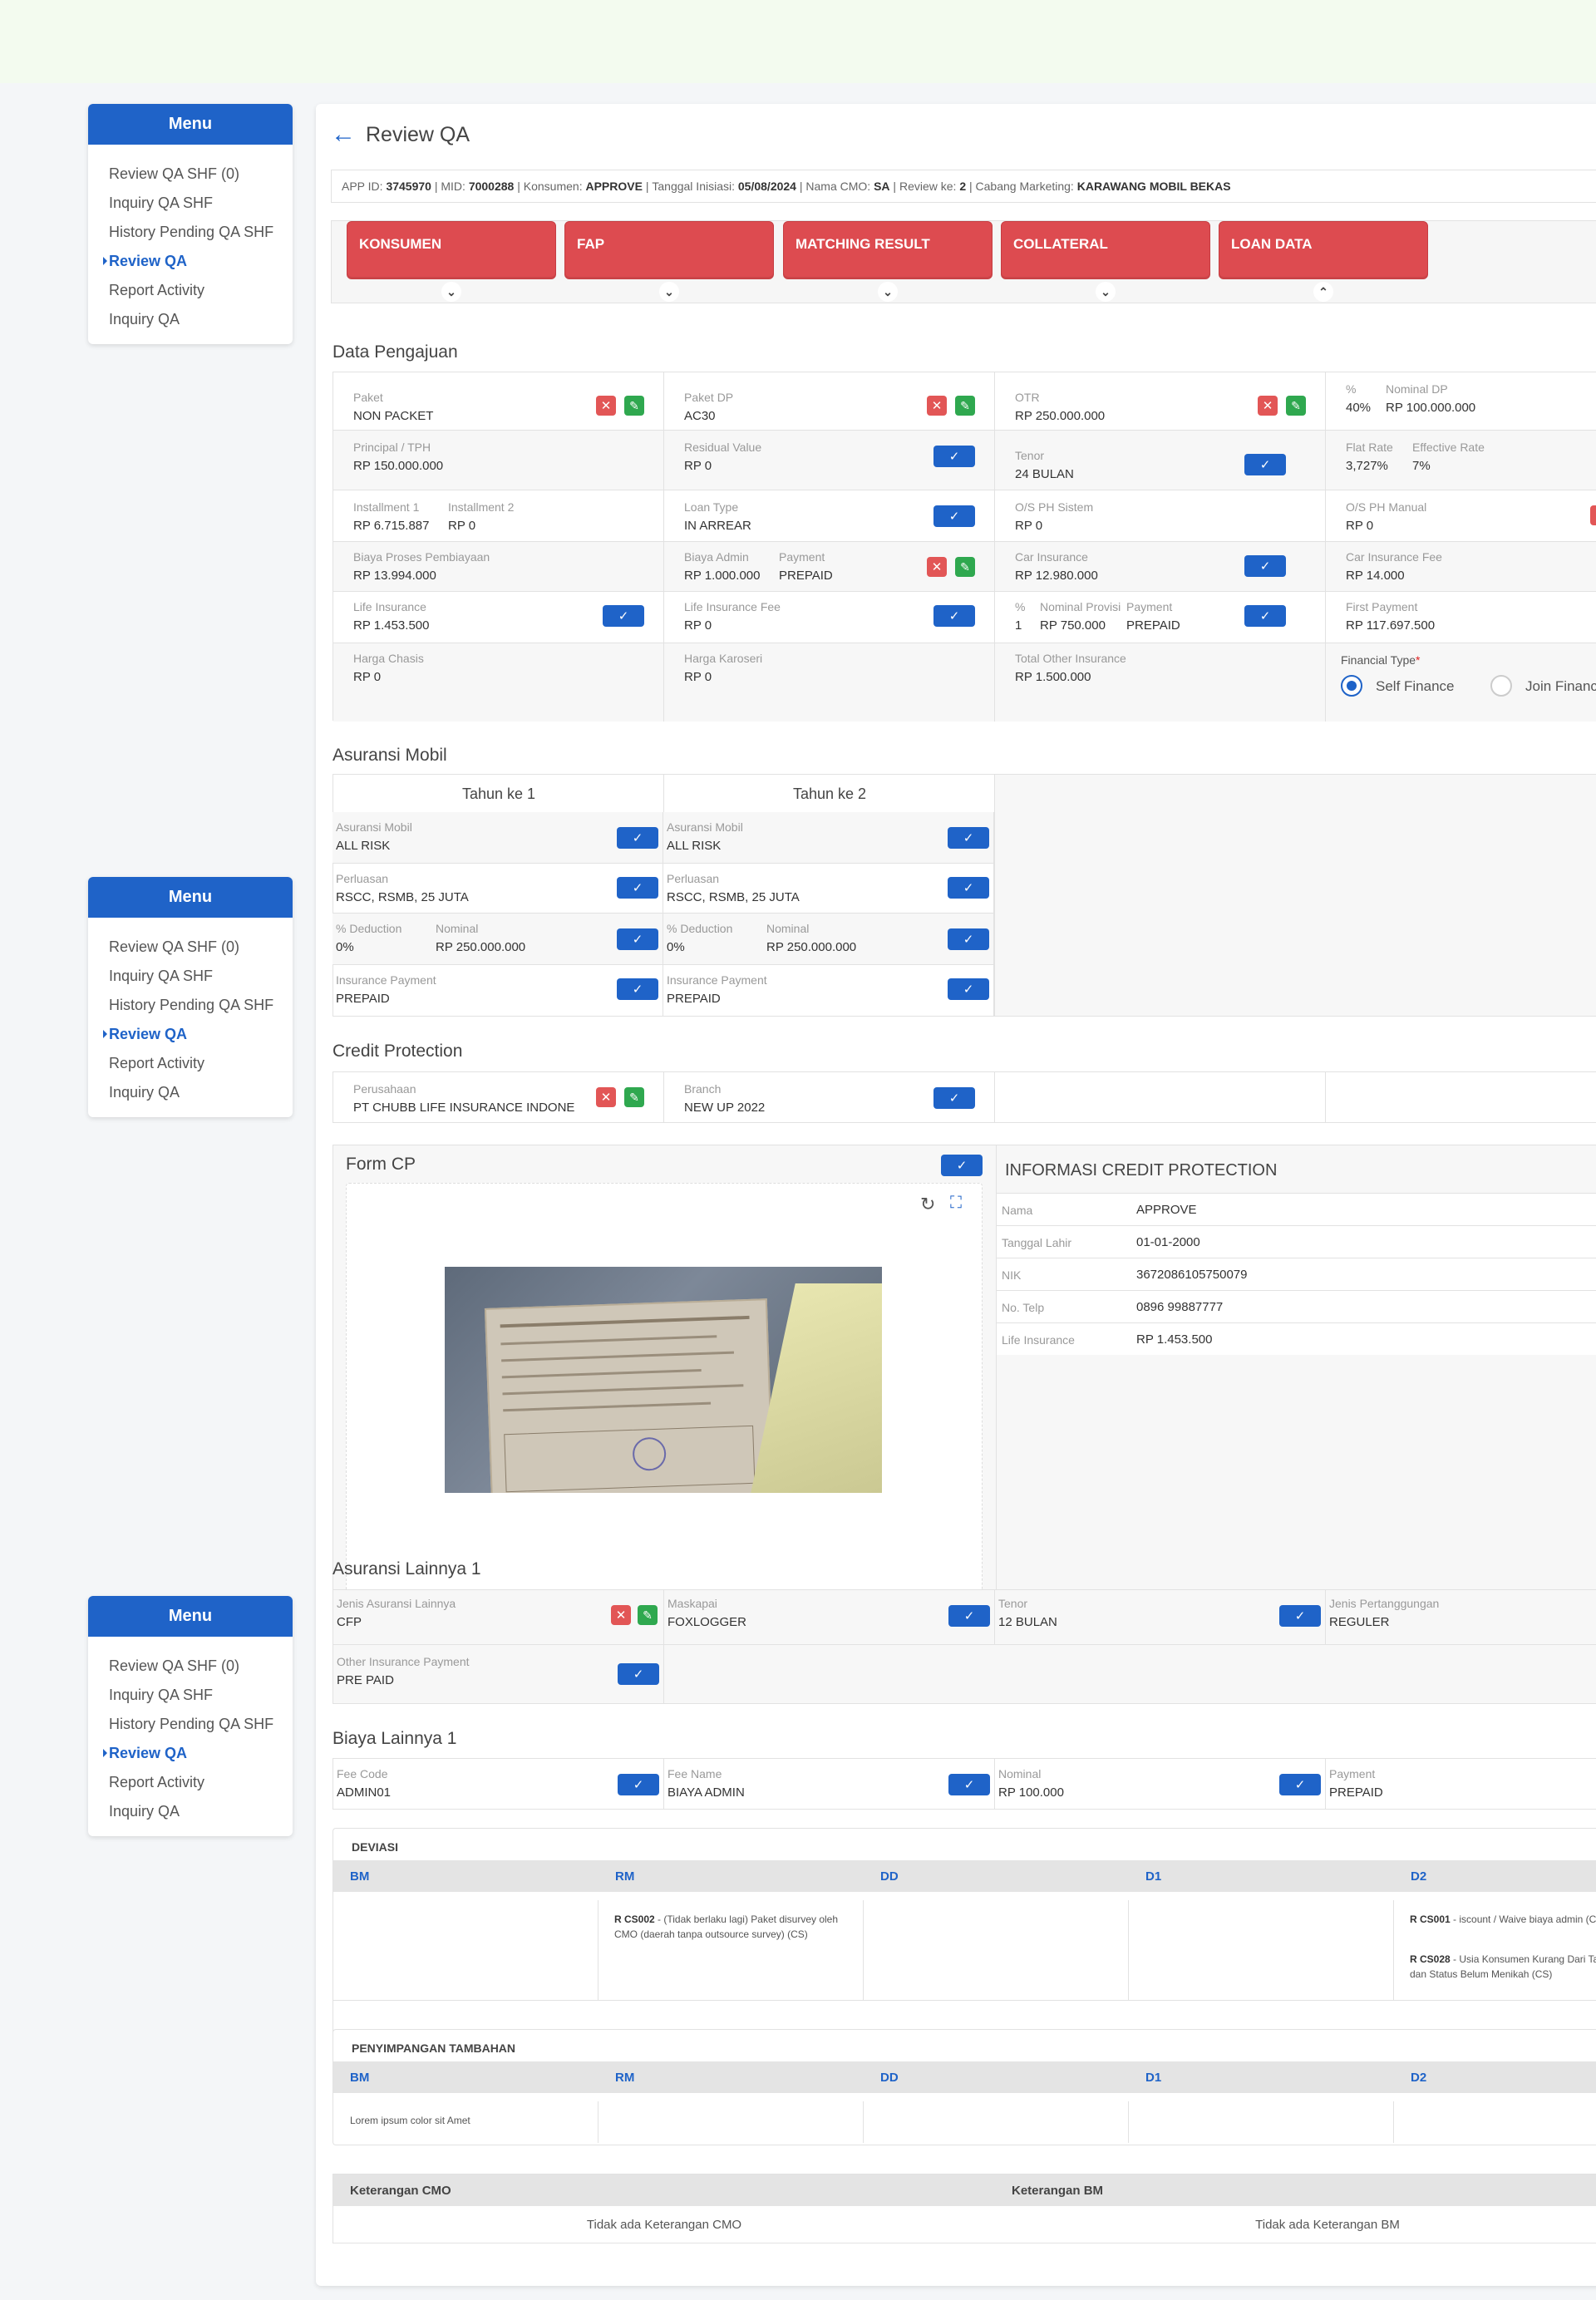 This screenshot has width=1596, height=2300. Describe the element at coordinates (498, 618) in the screenshot. I see `field-life-insurance: Life Insurance RP 1.453.500 ✓` at that location.